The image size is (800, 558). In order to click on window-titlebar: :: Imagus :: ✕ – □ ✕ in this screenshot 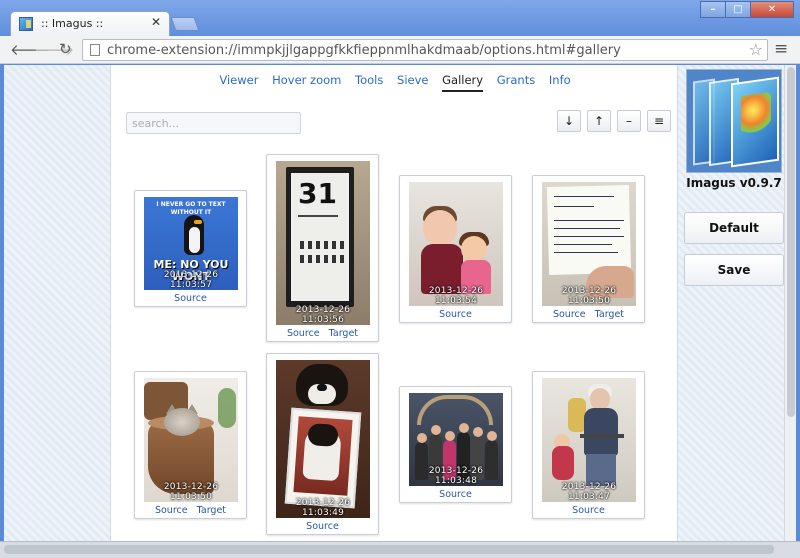, I will do `click(400, 18)`.